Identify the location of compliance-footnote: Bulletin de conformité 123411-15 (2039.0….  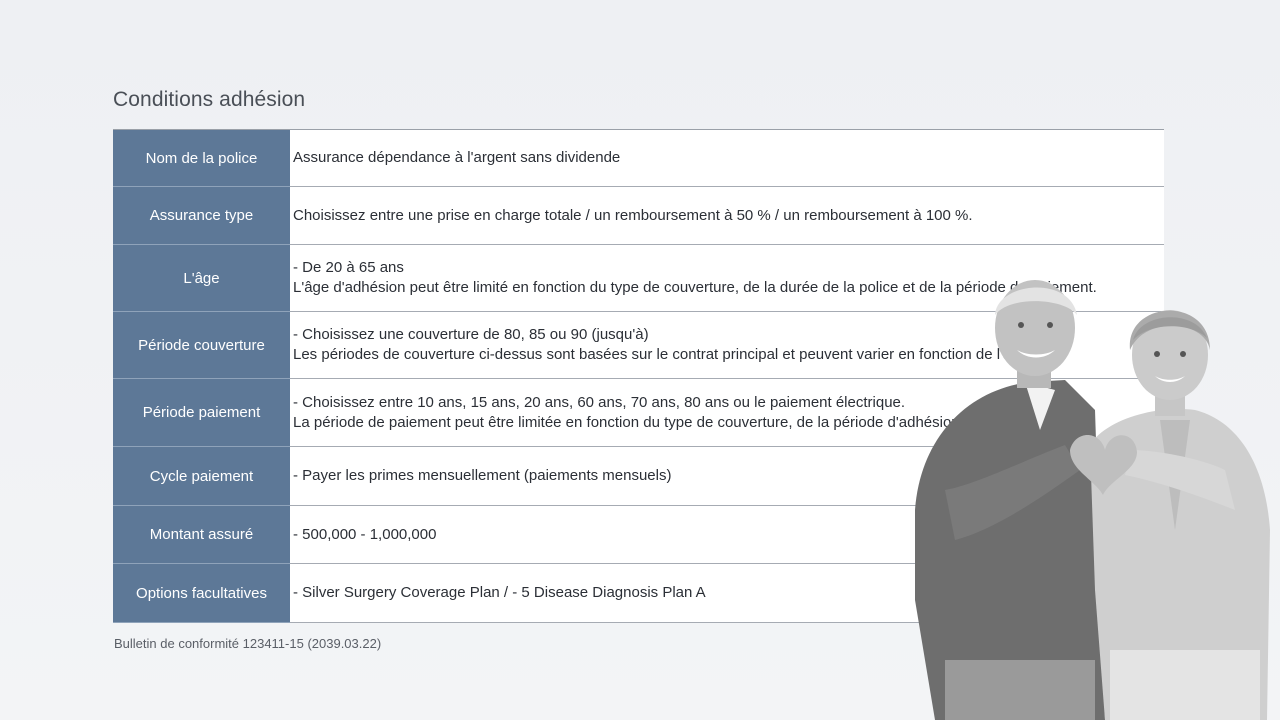
(248, 643).